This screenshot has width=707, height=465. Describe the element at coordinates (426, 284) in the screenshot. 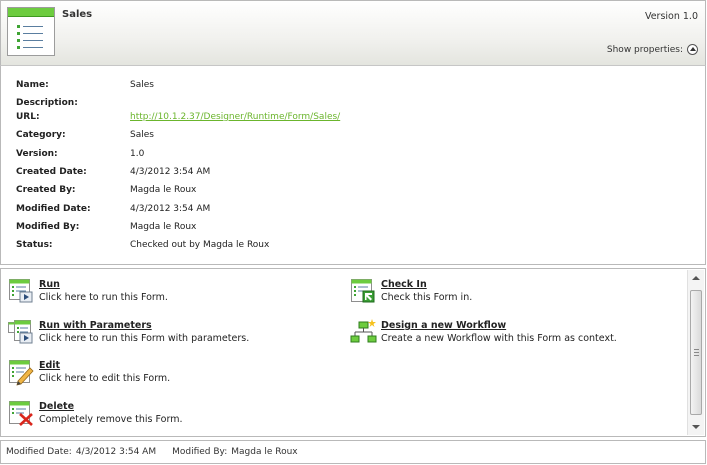

I see `check-in-link: Check In` at that location.